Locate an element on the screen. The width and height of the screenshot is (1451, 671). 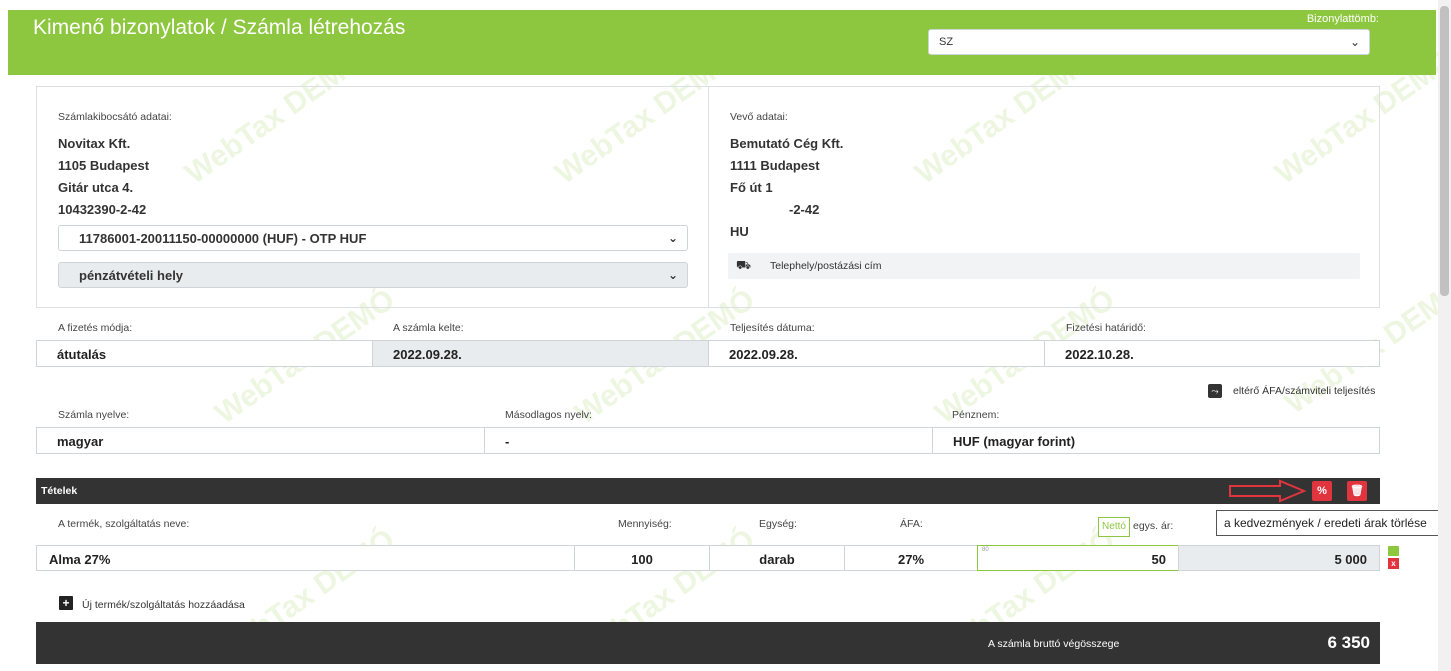
buyer-label: Vevő adatai: is located at coordinates (759, 117).